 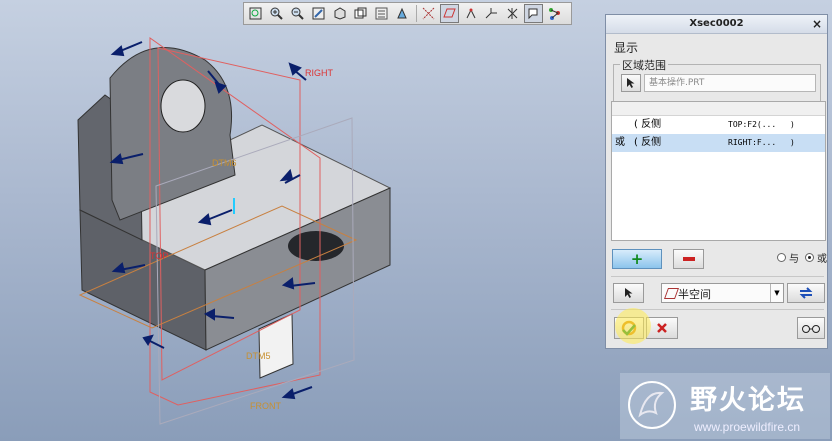 I want to click on toolbar-separator, so click(x=416, y=13).